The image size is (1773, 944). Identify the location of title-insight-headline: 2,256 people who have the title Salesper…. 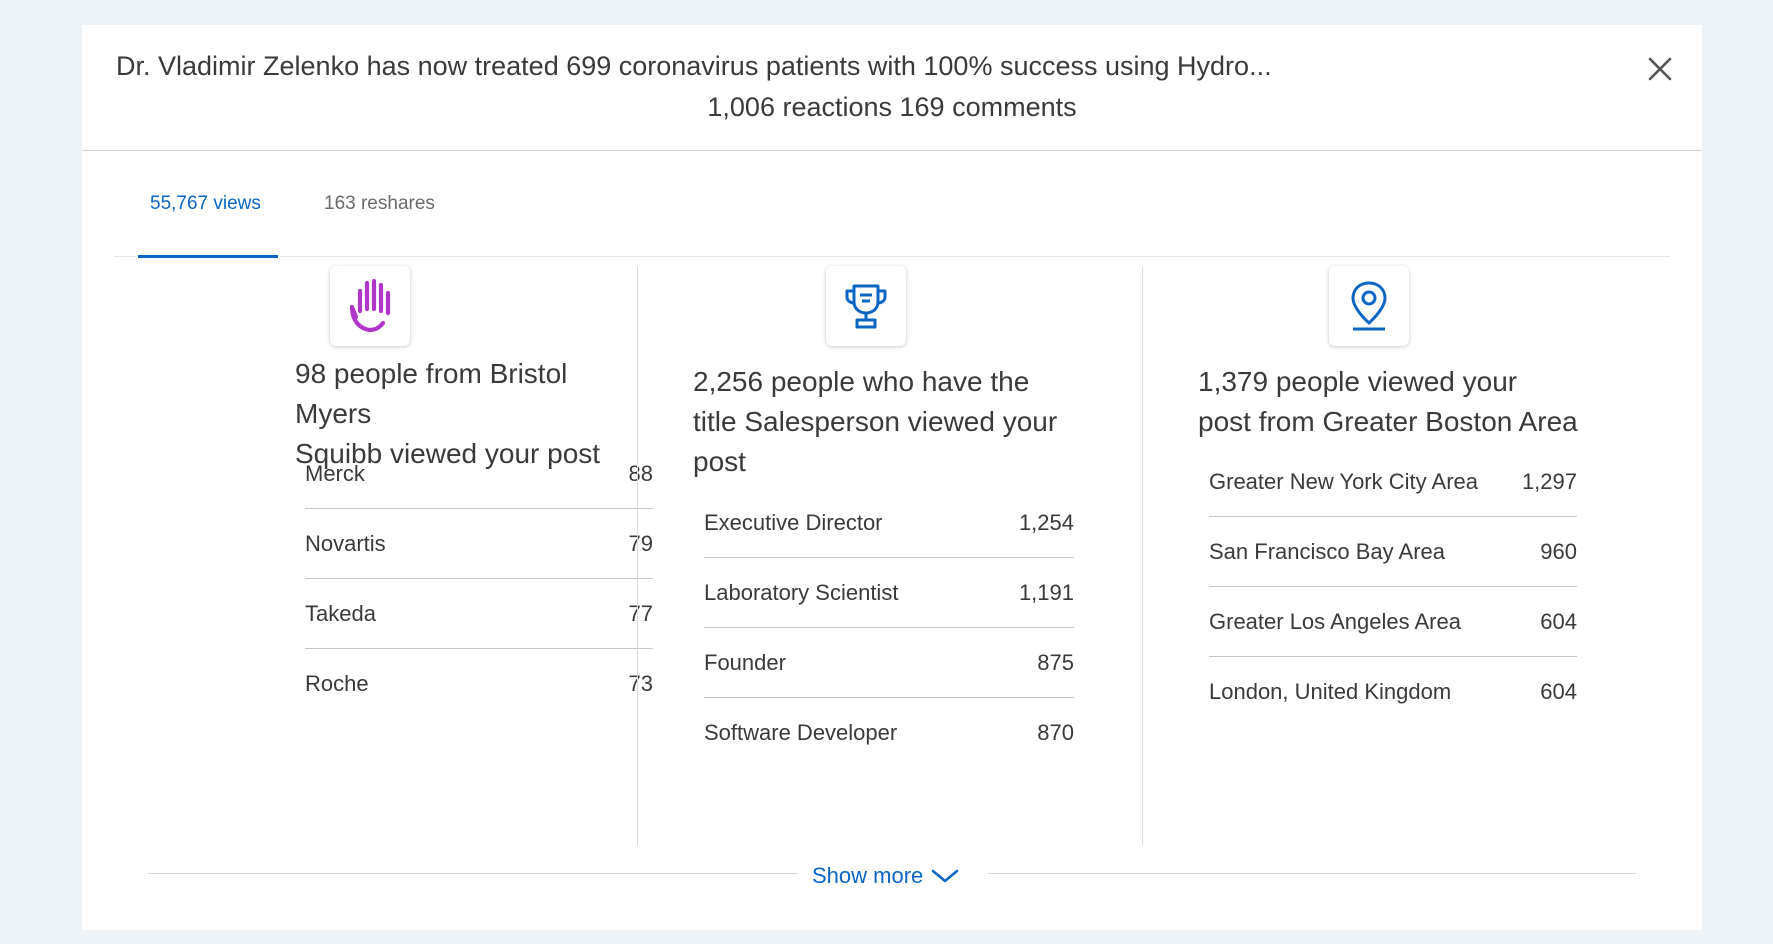
(875, 421).